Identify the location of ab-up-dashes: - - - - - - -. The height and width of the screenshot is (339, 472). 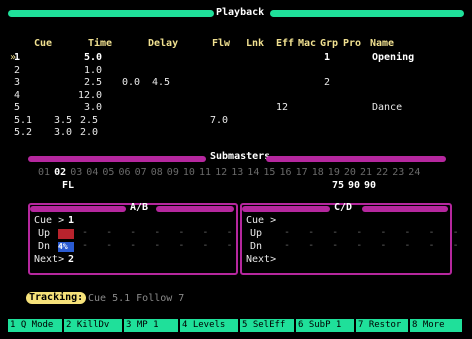
(157, 232).